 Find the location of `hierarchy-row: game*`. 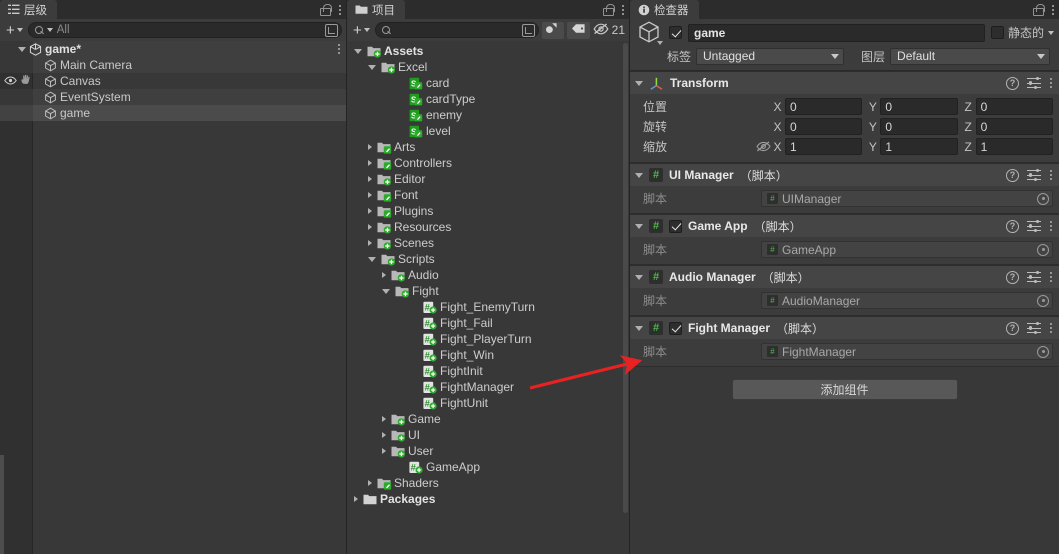

hierarchy-row: game* is located at coordinates (173, 49).